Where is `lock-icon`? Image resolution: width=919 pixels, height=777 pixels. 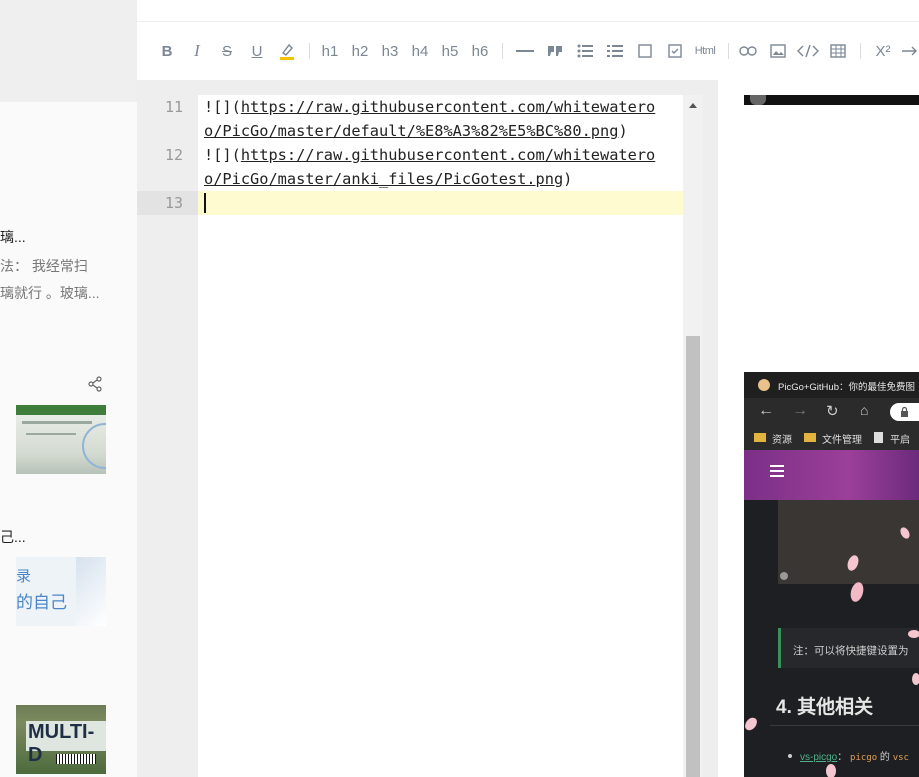 lock-icon is located at coordinates (904, 412).